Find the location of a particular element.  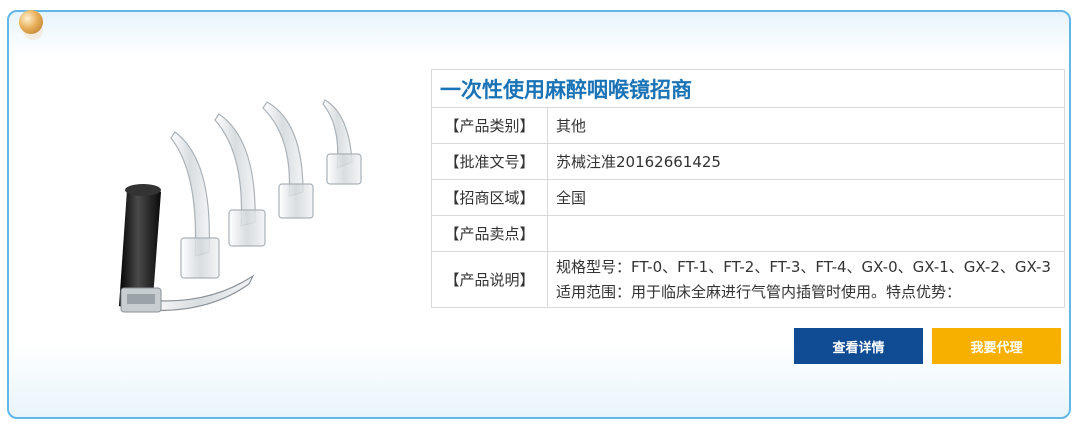

approval-label: 【批准文号】 is located at coordinates (489, 161).